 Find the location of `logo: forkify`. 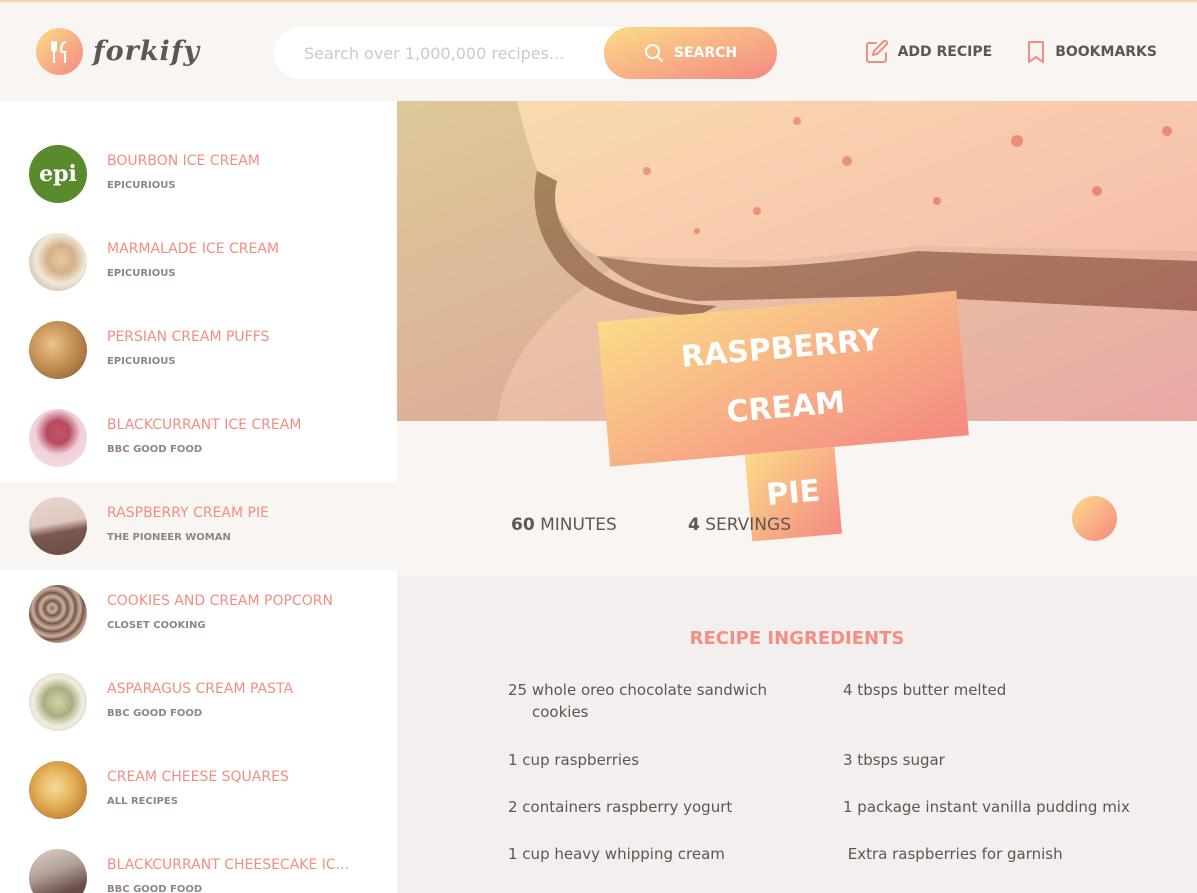

logo: forkify is located at coordinates (118, 51).